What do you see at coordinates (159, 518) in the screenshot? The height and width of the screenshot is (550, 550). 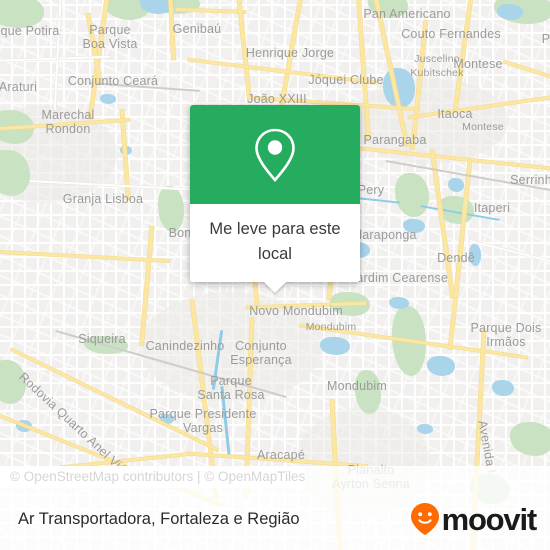 I see `page-title: Ar Transportadora, Fortaleza e Região` at bounding box center [159, 518].